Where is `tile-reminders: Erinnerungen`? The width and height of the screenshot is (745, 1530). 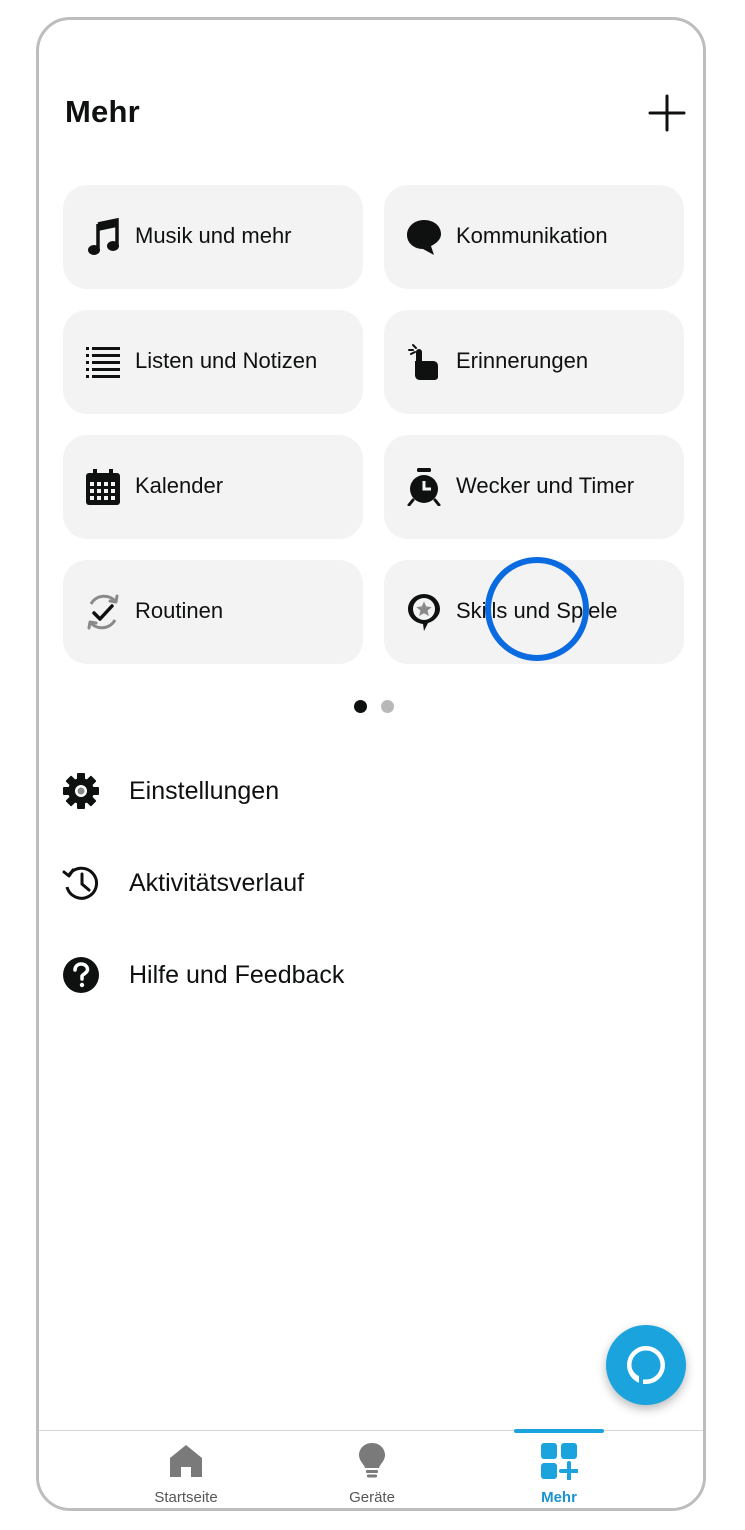
tile-reminders: Erinnerungen is located at coordinates (534, 362).